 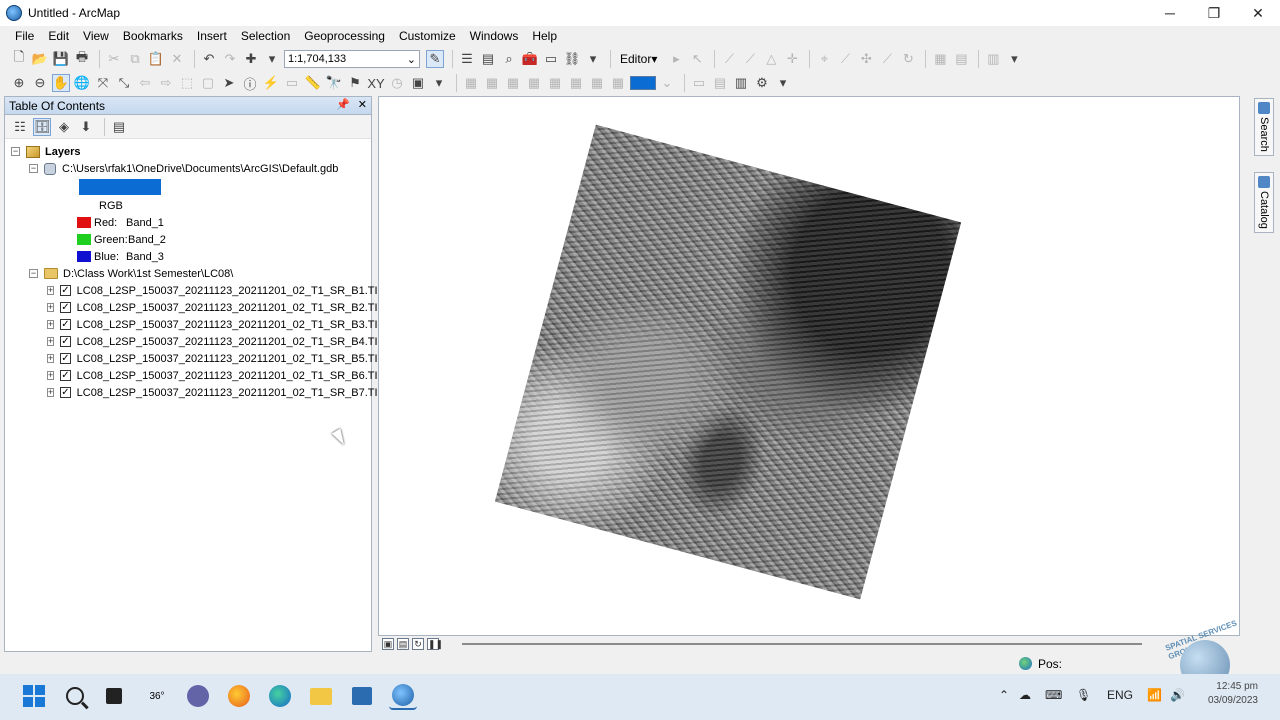 What do you see at coordinates (643, 83) in the screenshot?
I see `color-swatch` at bounding box center [643, 83].